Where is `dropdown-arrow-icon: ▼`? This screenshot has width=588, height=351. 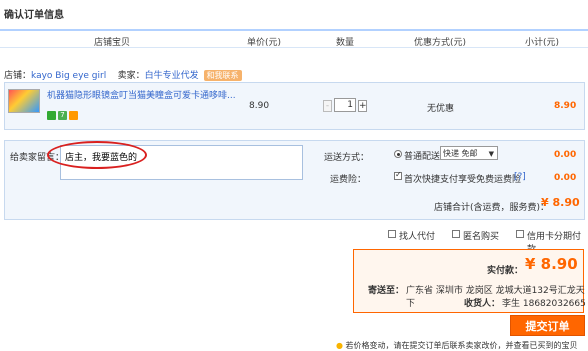 dropdown-arrow-icon: ▼ is located at coordinates (491, 154).